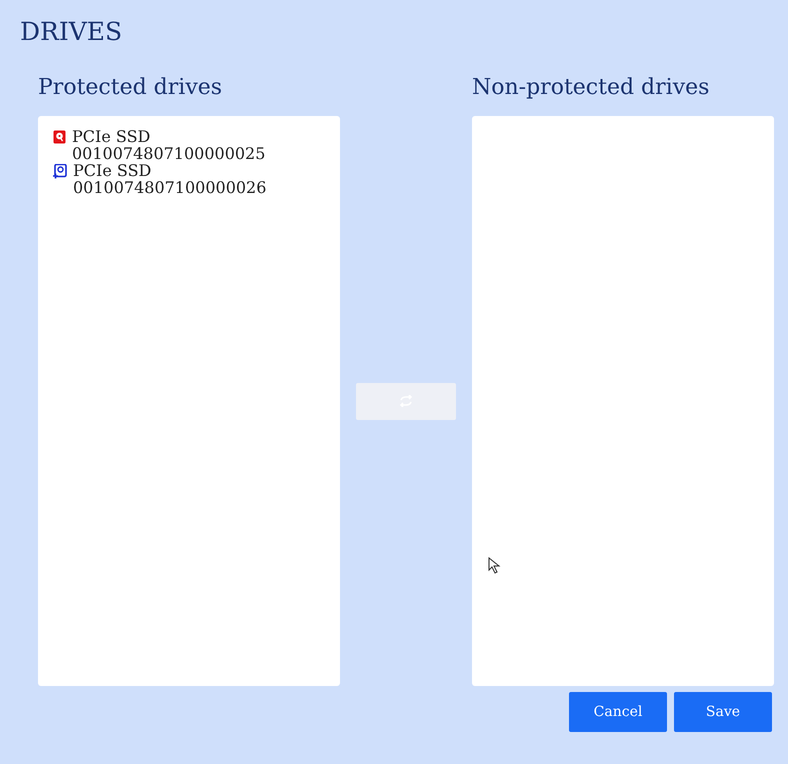  Describe the element at coordinates (495, 566) in the screenshot. I see `mouse-cursor-icon` at that location.